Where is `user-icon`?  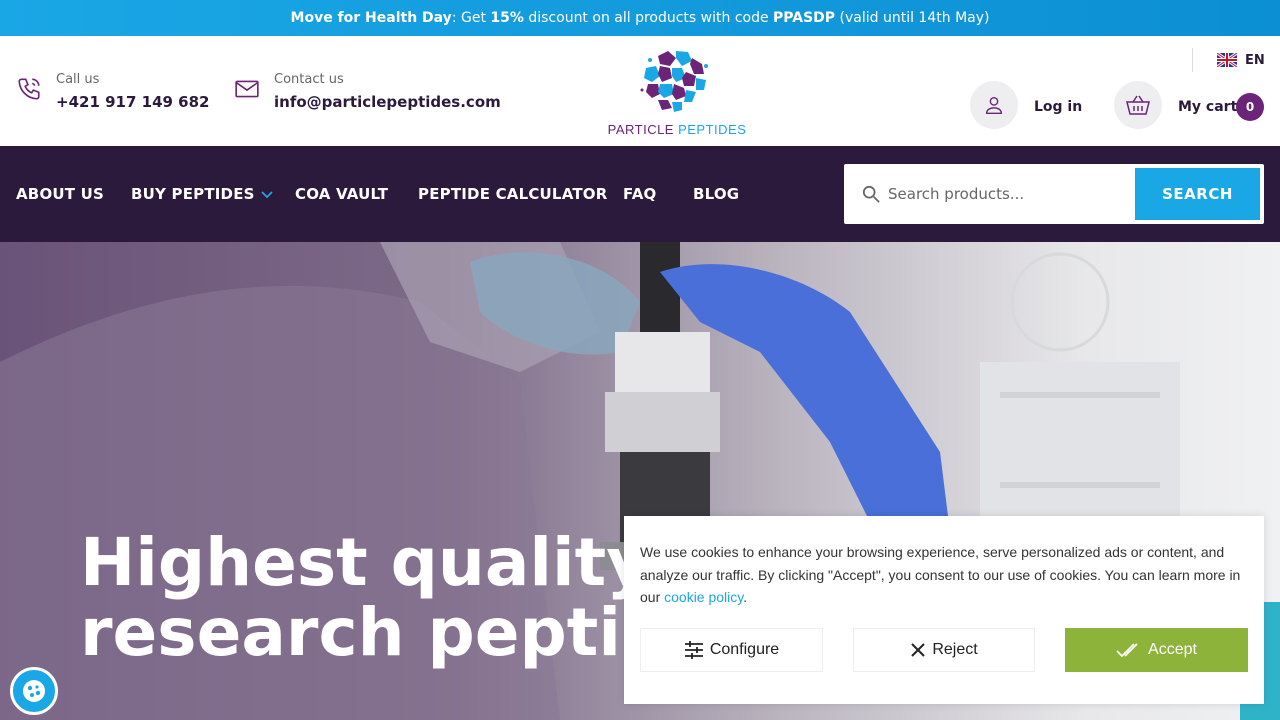
user-icon is located at coordinates (994, 105).